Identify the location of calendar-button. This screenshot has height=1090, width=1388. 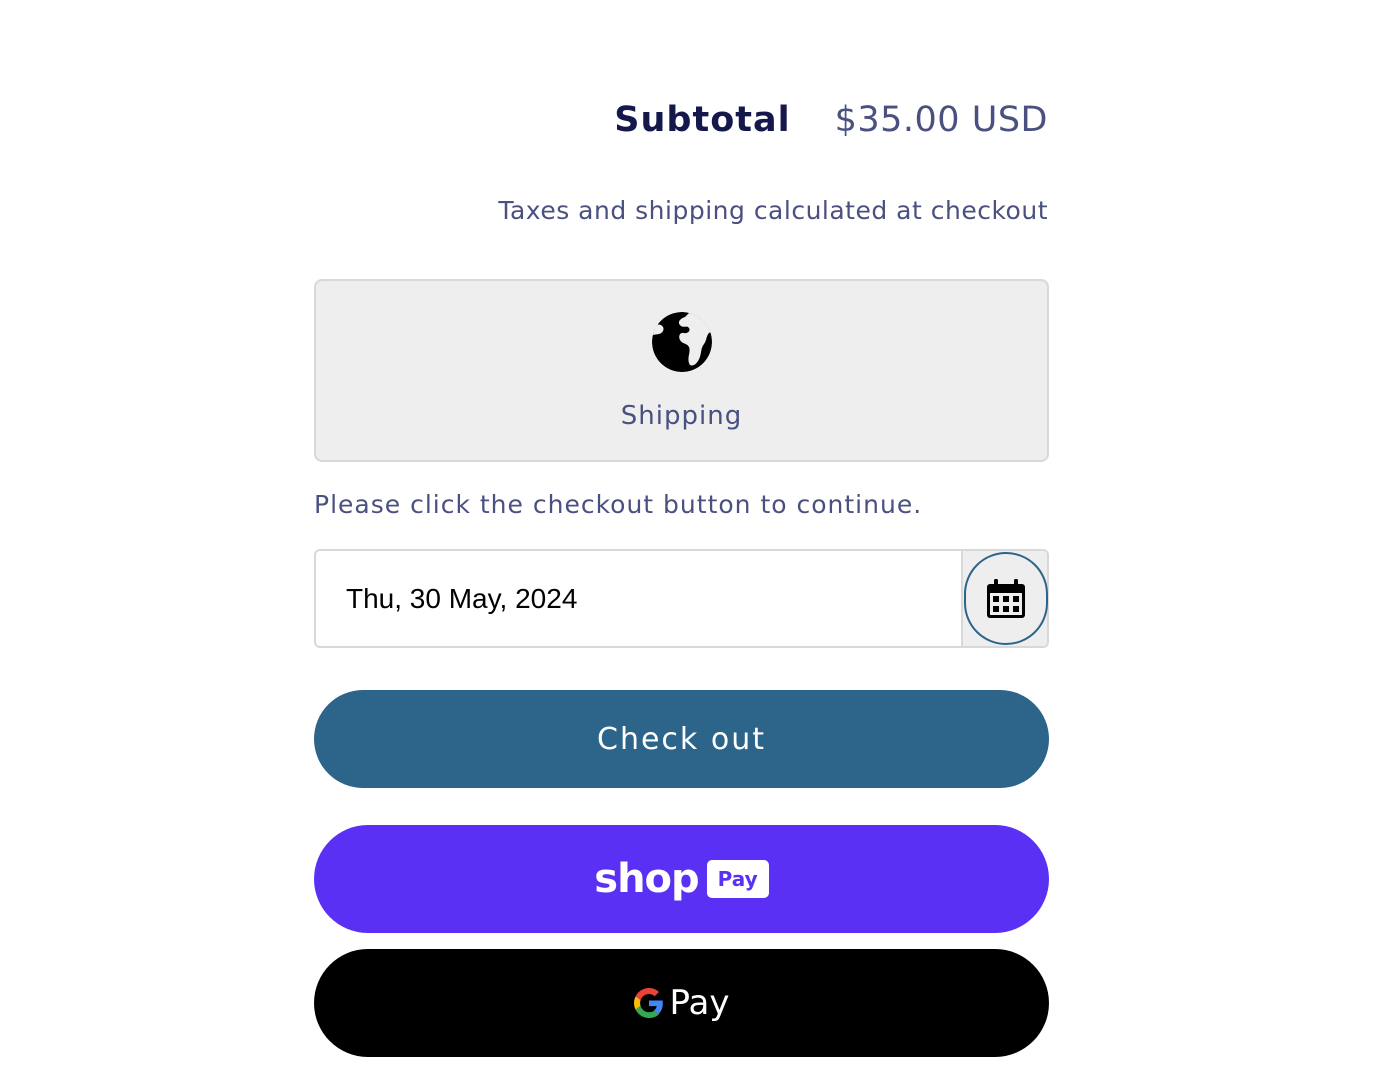
(1006, 598).